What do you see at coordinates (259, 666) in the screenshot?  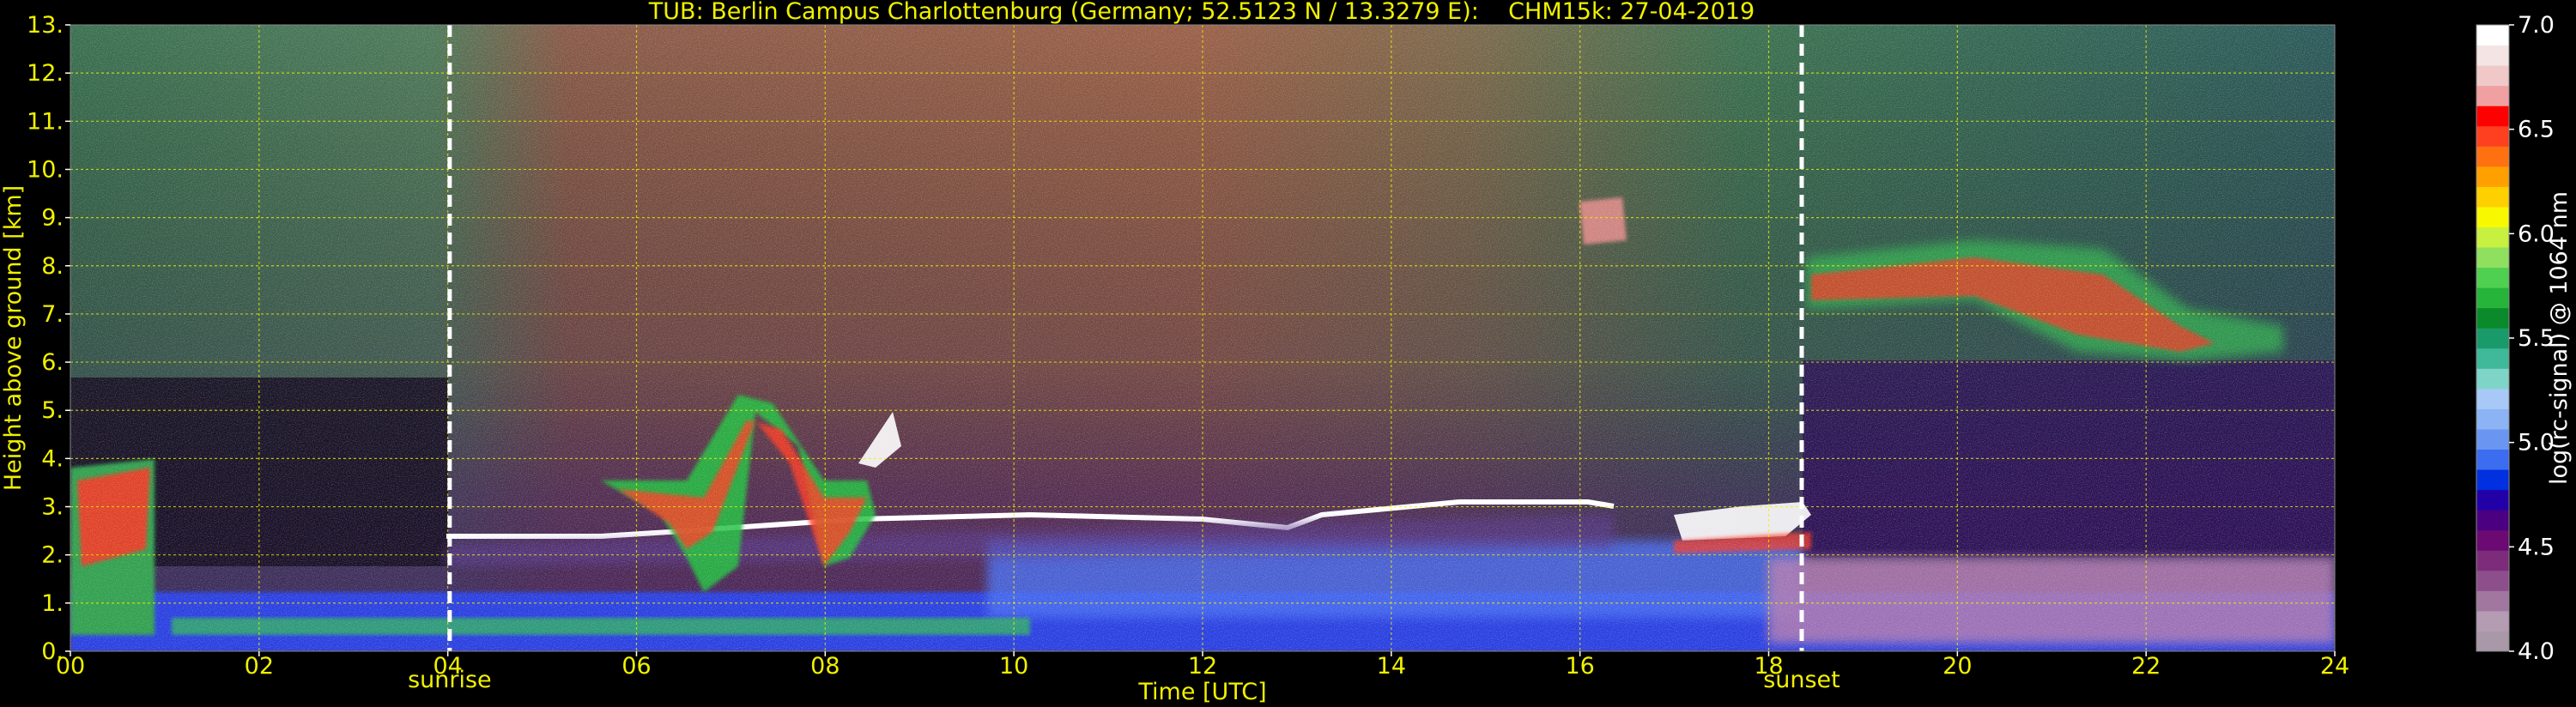 I see `x-tick-label: 02` at bounding box center [259, 666].